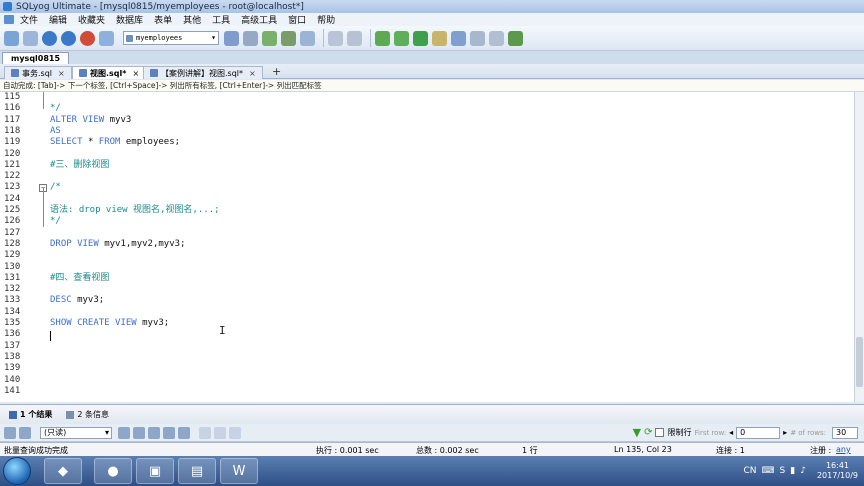  Describe the element at coordinates (783, 471) in the screenshot. I see `antivirus-icon: S` at that location.